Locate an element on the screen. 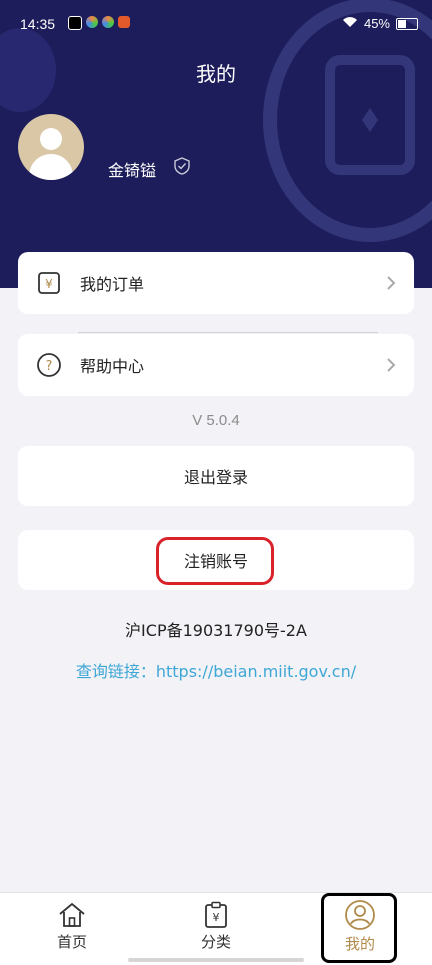 The height and width of the screenshot is (965, 432). avatar is located at coordinates (51, 147).